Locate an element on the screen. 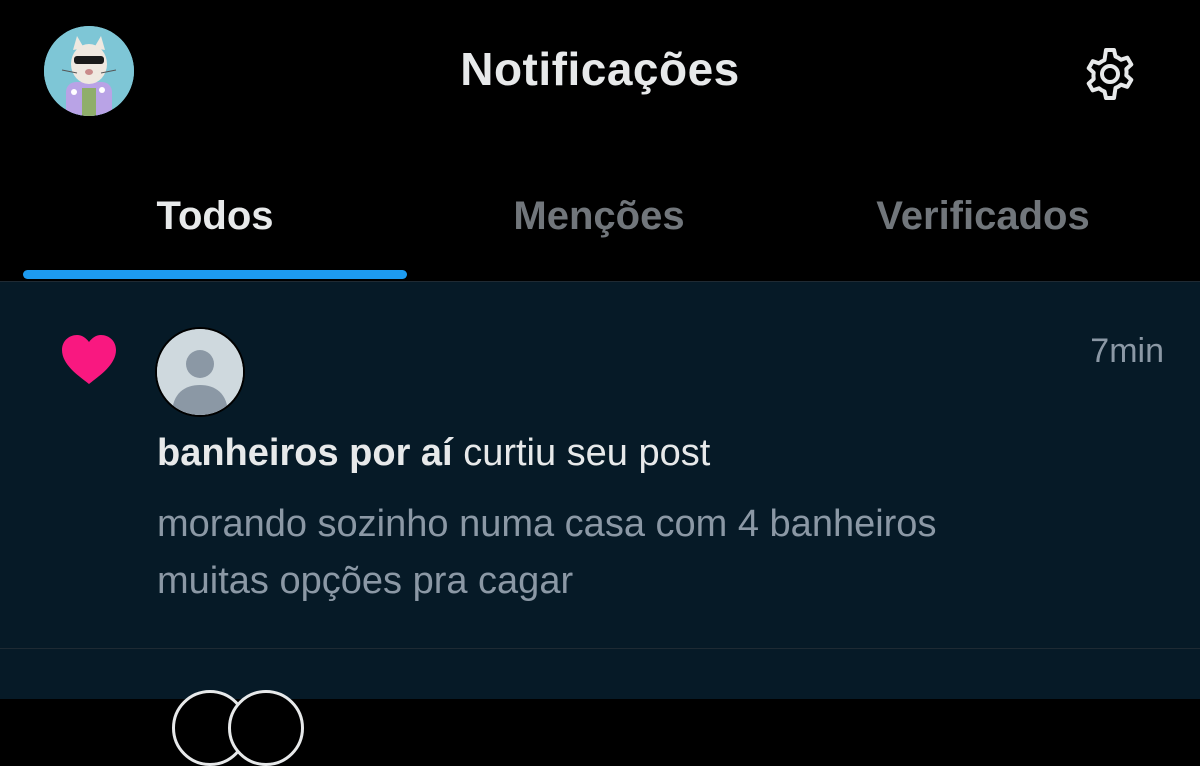  heart-icon is located at coordinates (89, 359).